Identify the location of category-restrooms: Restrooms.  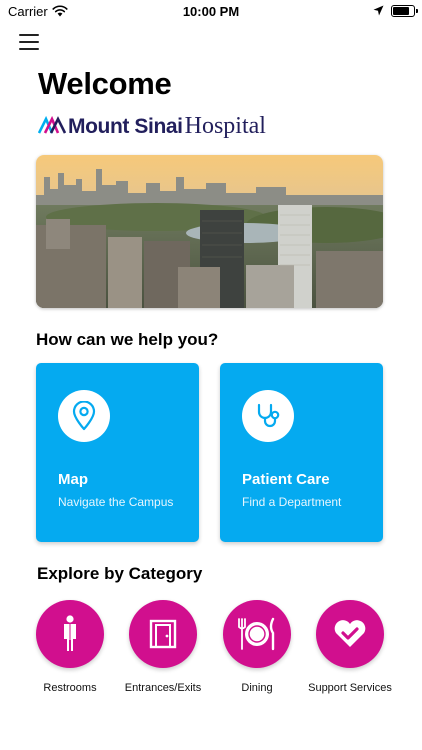
(70, 647).